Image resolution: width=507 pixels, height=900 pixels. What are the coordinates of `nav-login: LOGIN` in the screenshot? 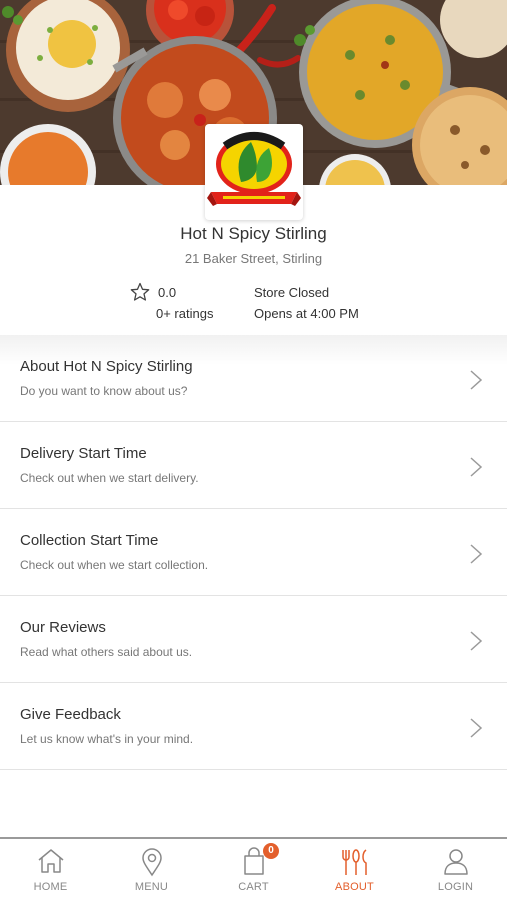 It's located at (455, 869).